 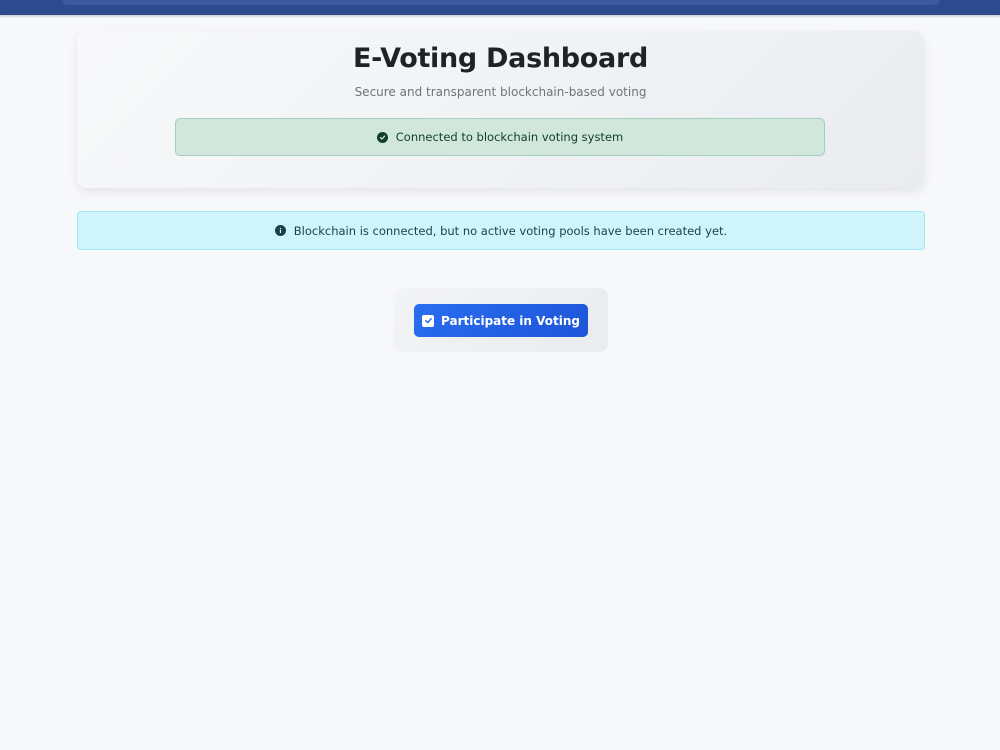 I want to click on voting-action-panel: Participate in Voting, so click(x=500, y=320).